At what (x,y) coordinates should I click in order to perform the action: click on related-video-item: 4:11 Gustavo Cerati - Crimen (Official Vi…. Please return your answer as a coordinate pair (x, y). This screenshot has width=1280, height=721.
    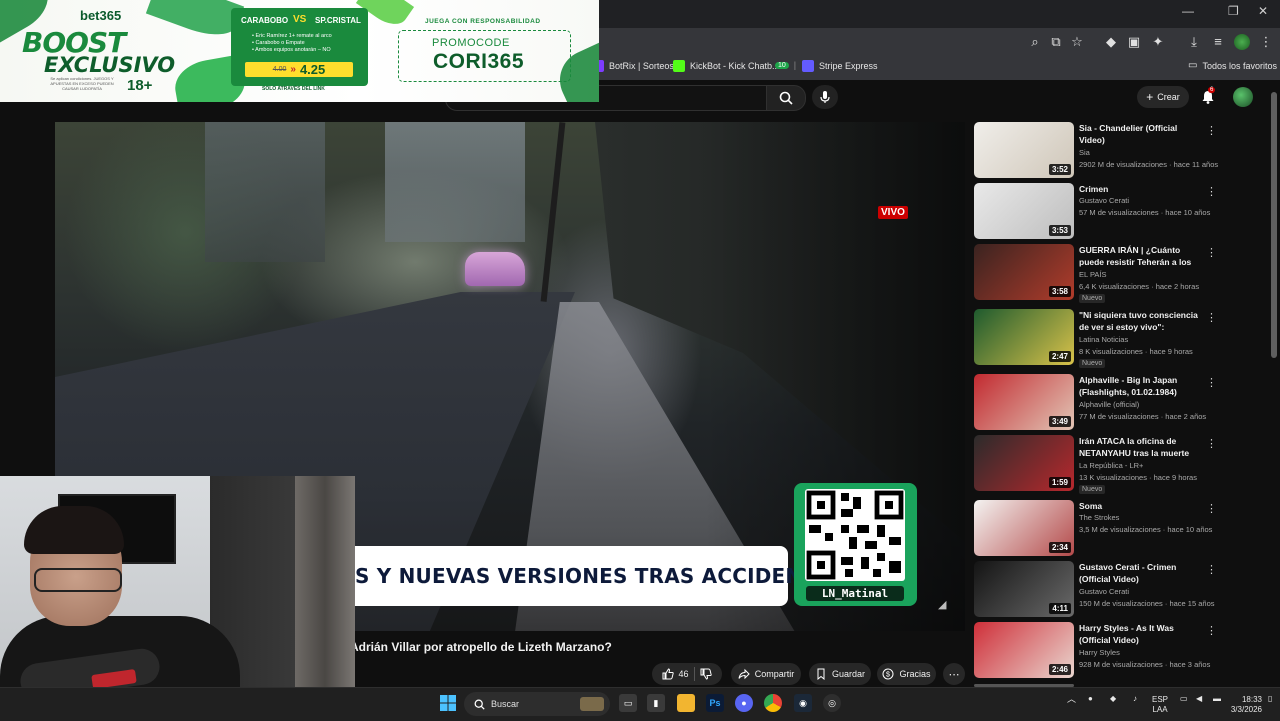
    Looking at the image, I should click on (1099, 590).